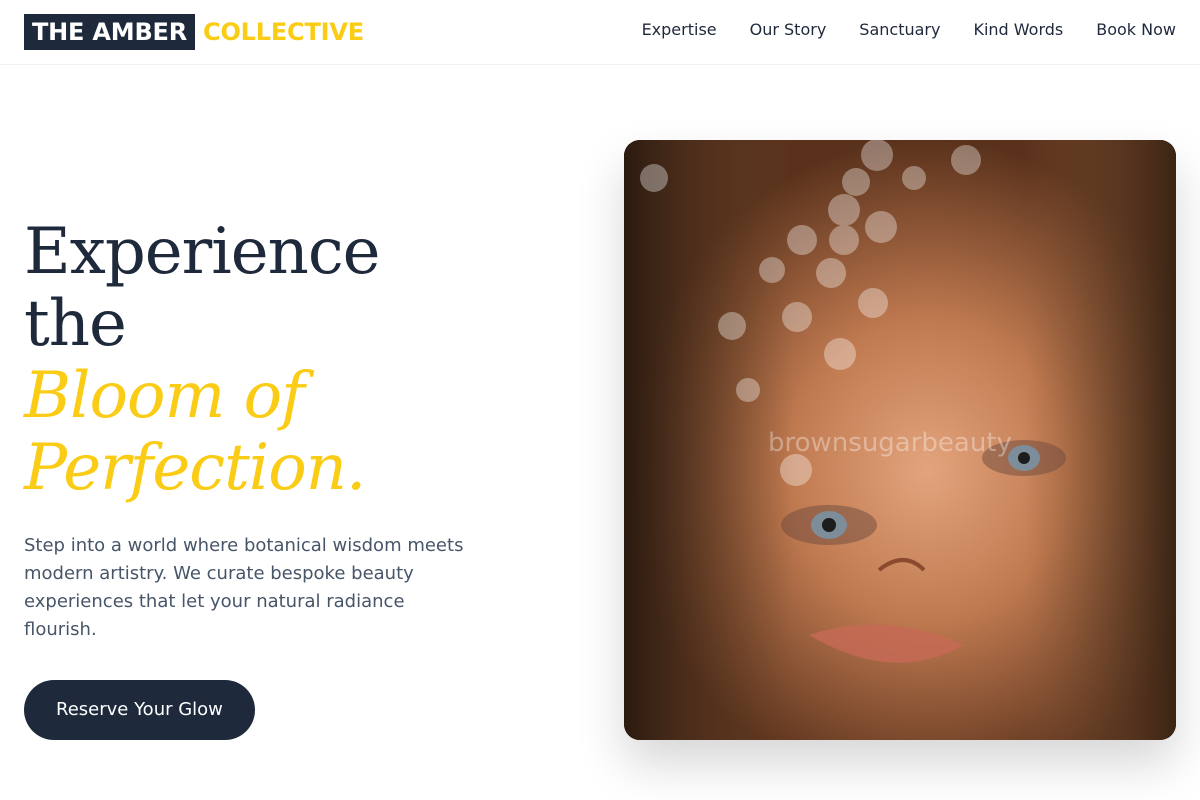  What do you see at coordinates (679, 30) in the screenshot?
I see `nav-link-expertise: Expertise` at bounding box center [679, 30].